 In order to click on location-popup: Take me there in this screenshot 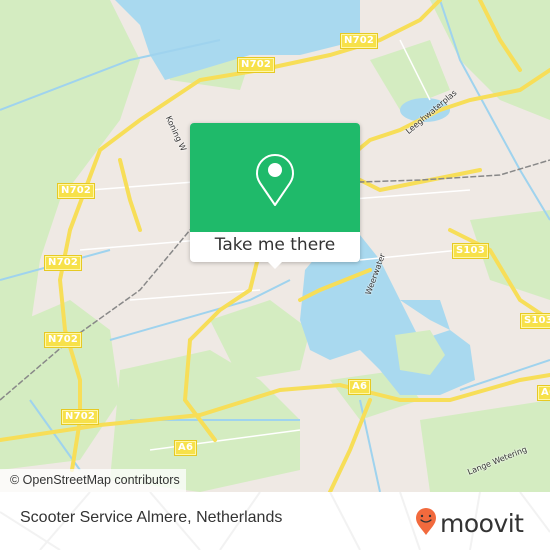, I will do `click(275, 196)`.